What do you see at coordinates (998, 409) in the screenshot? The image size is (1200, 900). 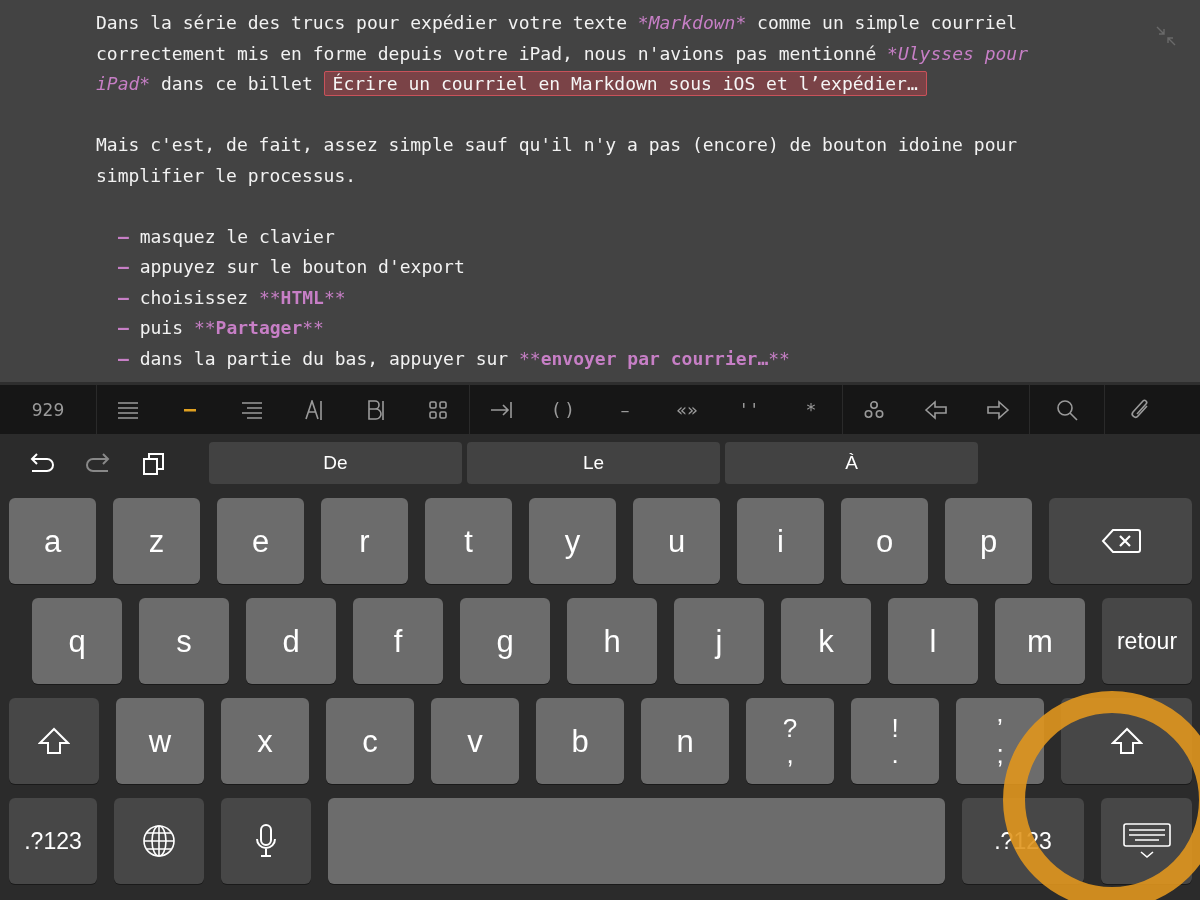 I see `right-arrow-icon` at bounding box center [998, 409].